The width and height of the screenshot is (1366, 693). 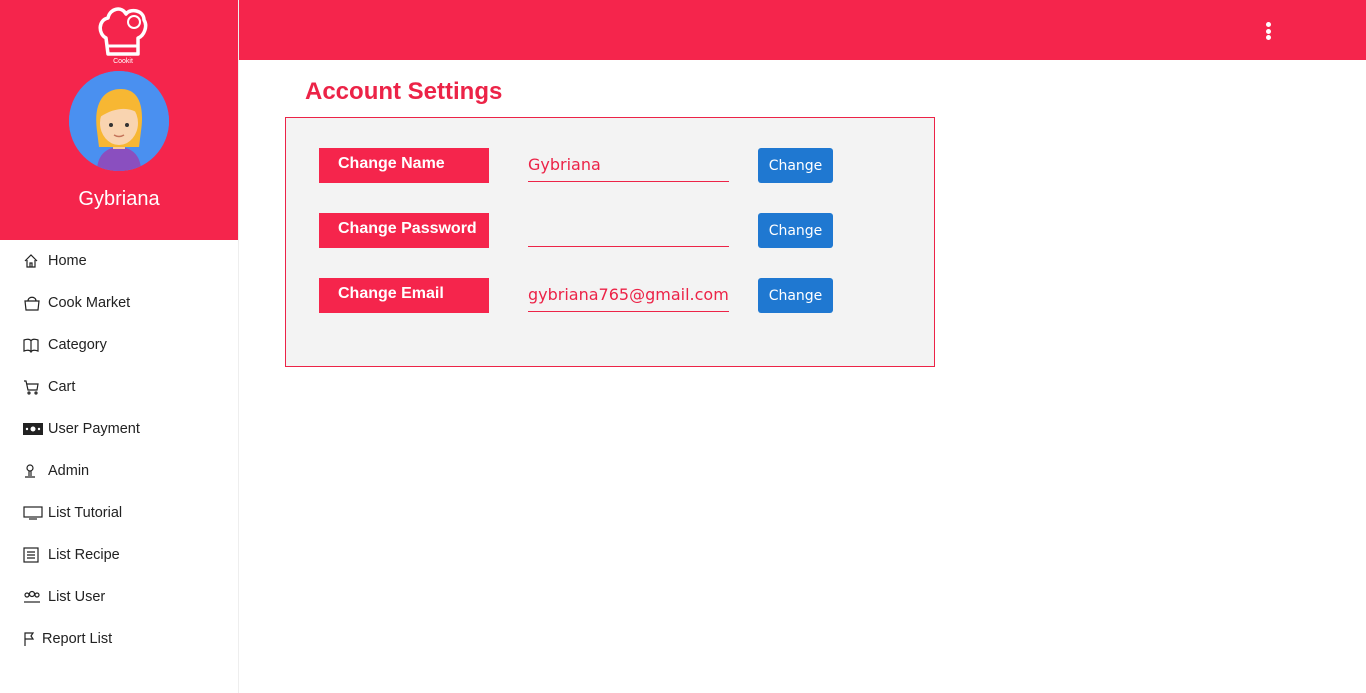 What do you see at coordinates (404, 165) in the screenshot?
I see `change-name-label: Change Name` at bounding box center [404, 165].